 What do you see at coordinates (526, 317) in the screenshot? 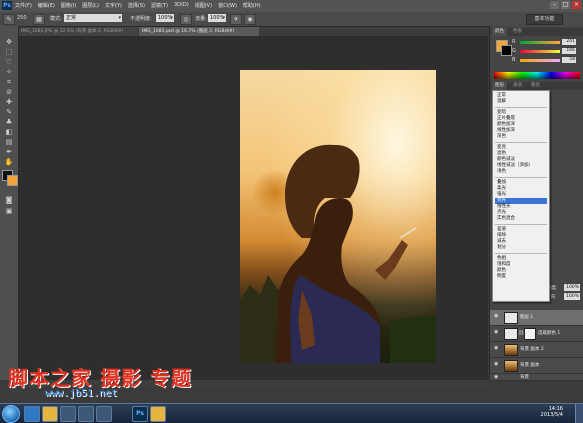
I see `layer-name: 图层 1` at bounding box center [526, 317].